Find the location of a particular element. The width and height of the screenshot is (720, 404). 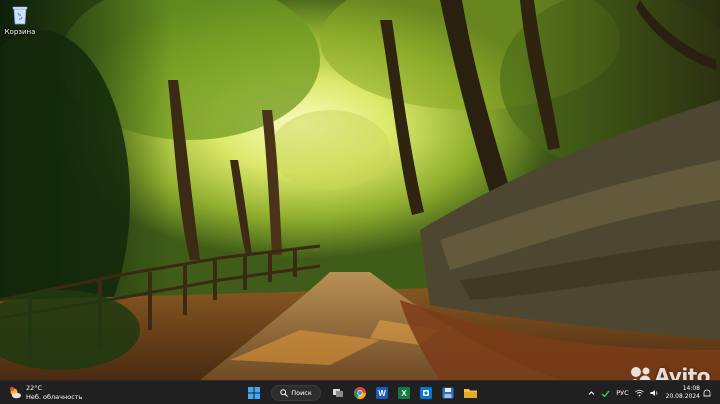

language-indicator: РУС is located at coordinates (622, 393).